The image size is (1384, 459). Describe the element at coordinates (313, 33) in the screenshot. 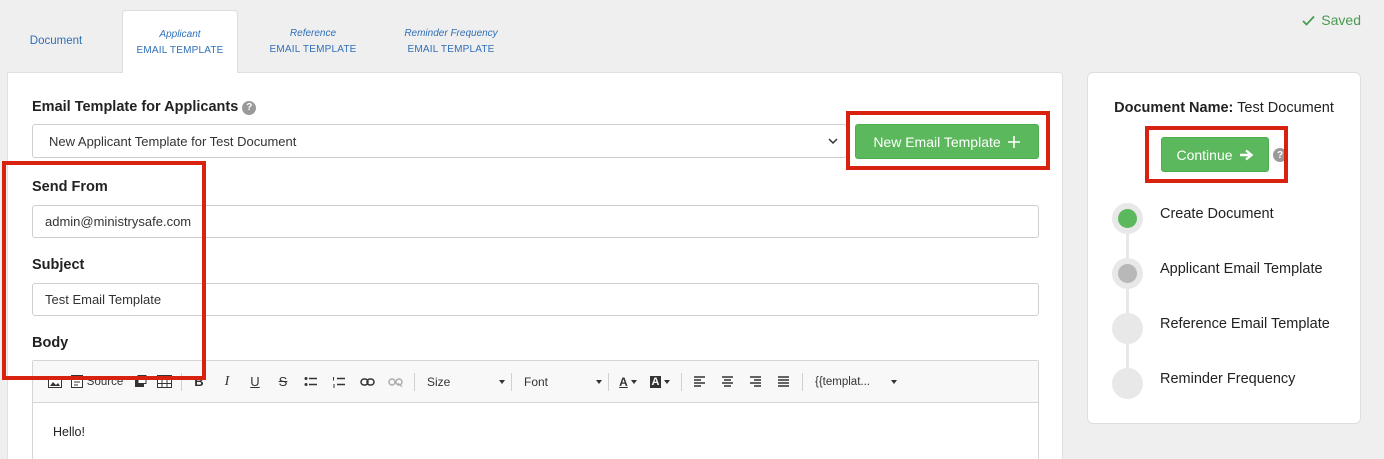

I see `tab-reference-sub: Reference` at that location.